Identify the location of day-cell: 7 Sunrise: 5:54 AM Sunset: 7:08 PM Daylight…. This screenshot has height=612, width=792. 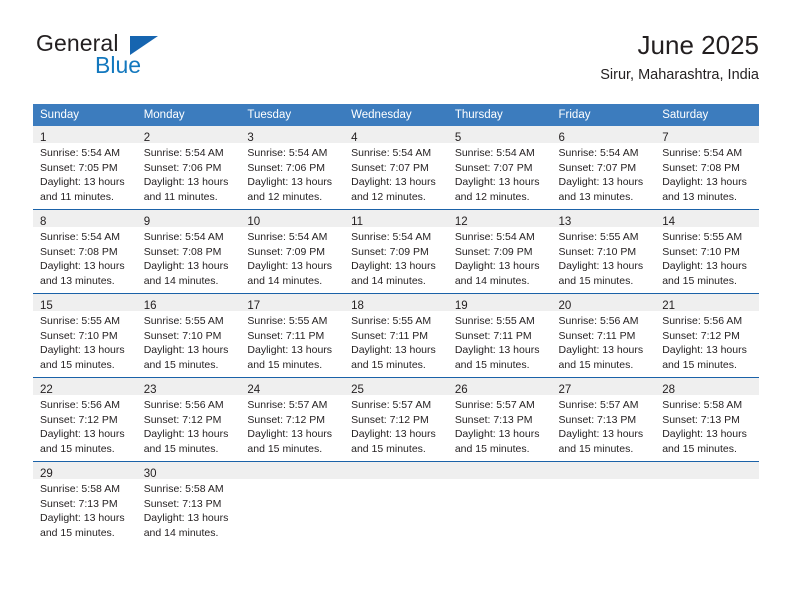
(707, 167).